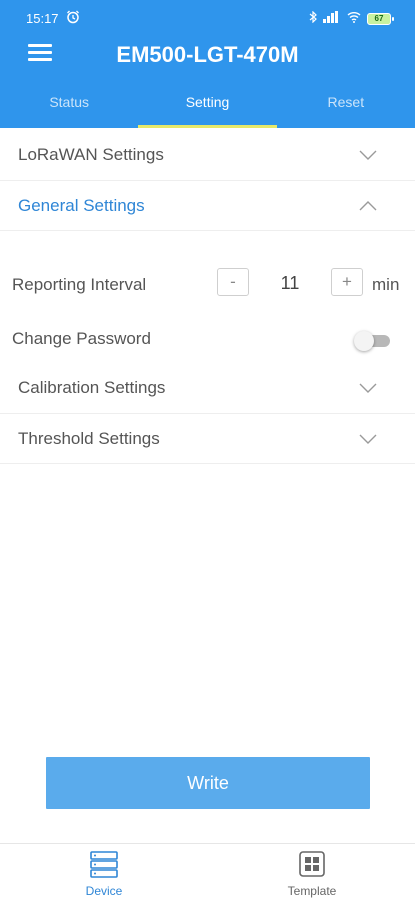  I want to click on tab-setting: Setting, so click(207, 106).